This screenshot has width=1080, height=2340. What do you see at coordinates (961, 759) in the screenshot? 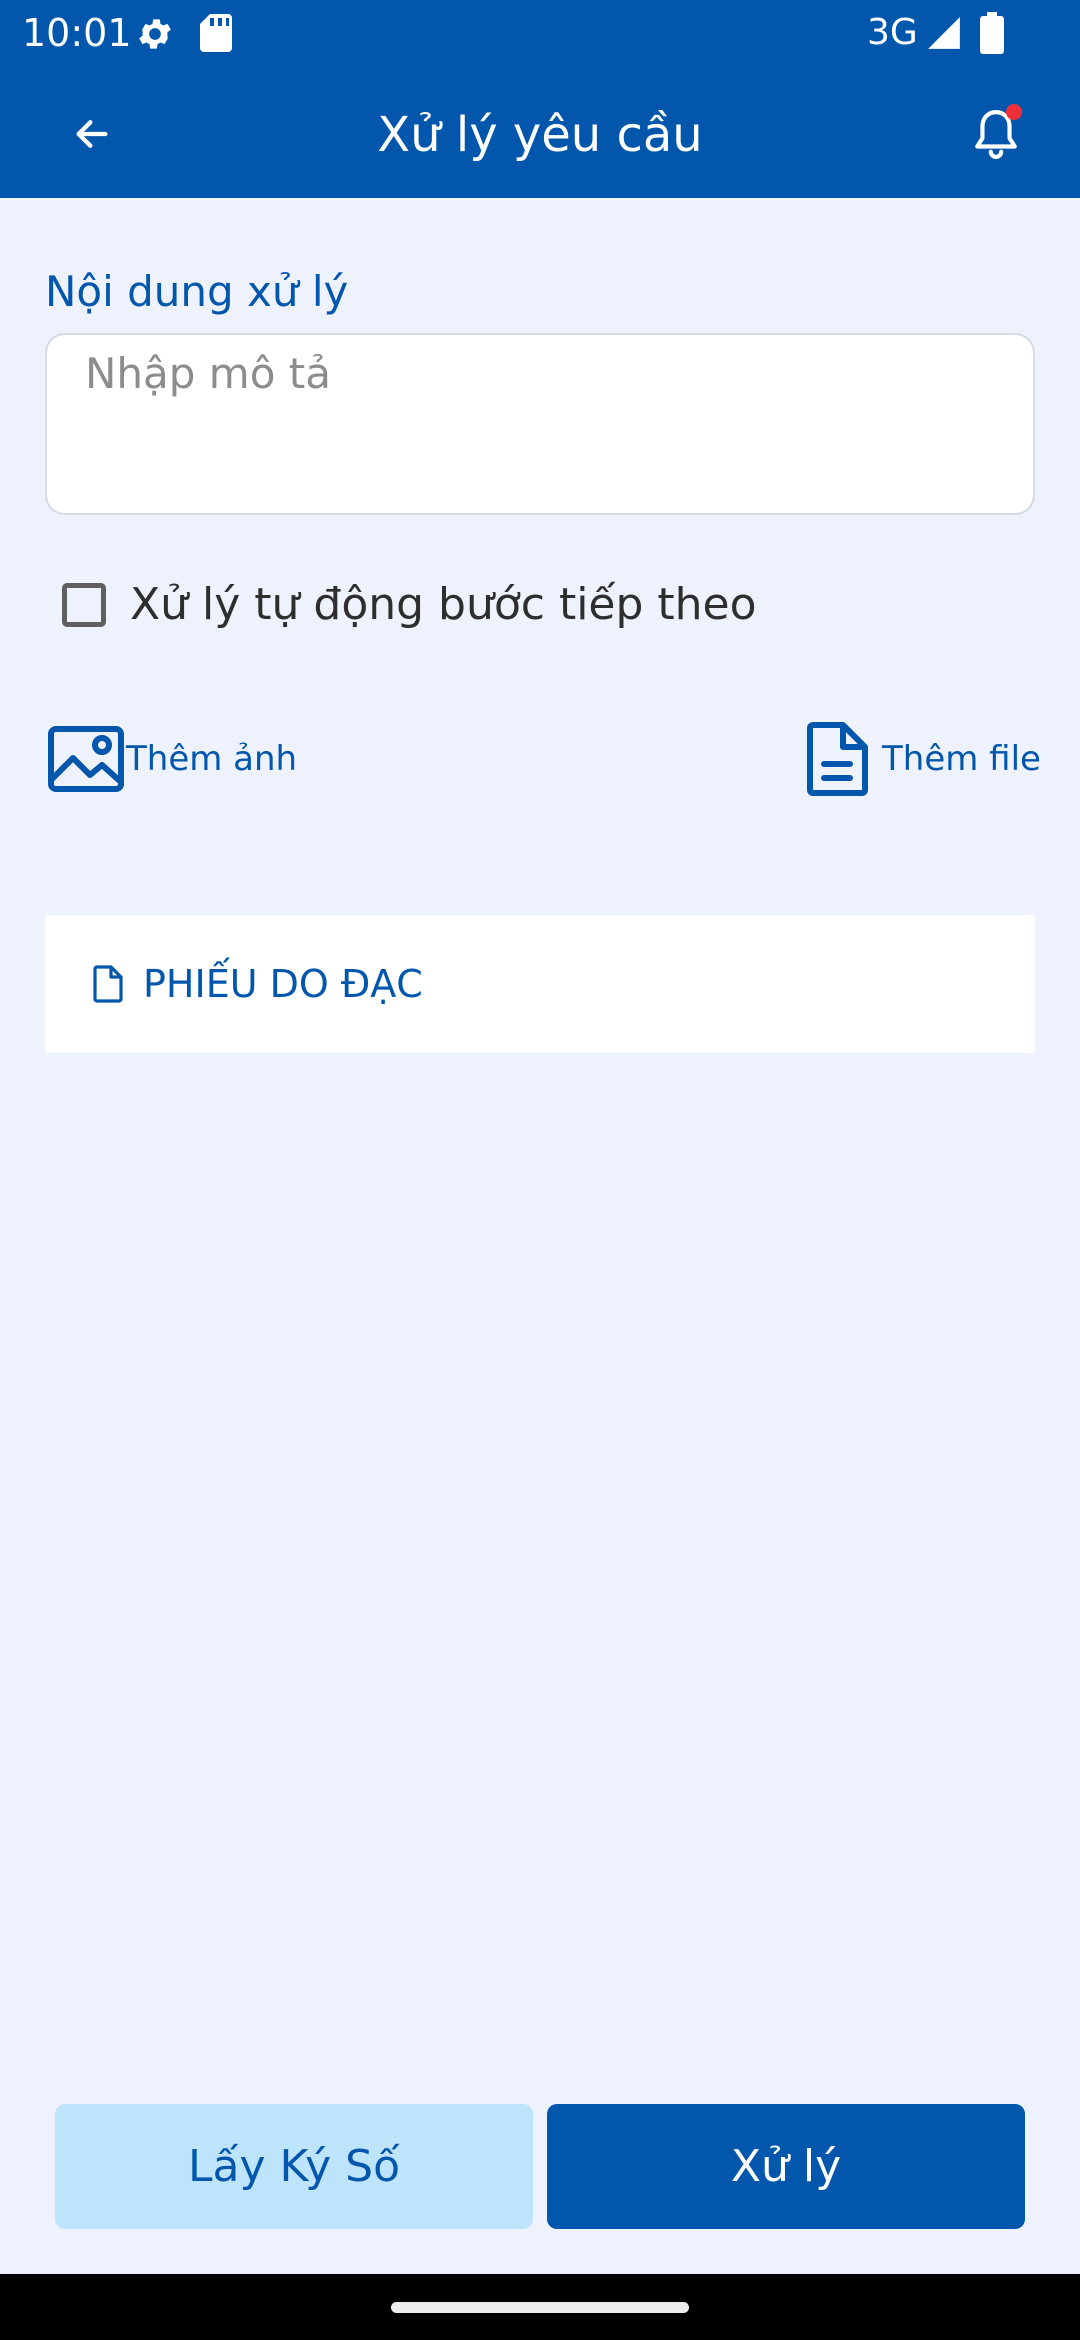
I see `add-file-label: Thêm file` at bounding box center [961, 759].